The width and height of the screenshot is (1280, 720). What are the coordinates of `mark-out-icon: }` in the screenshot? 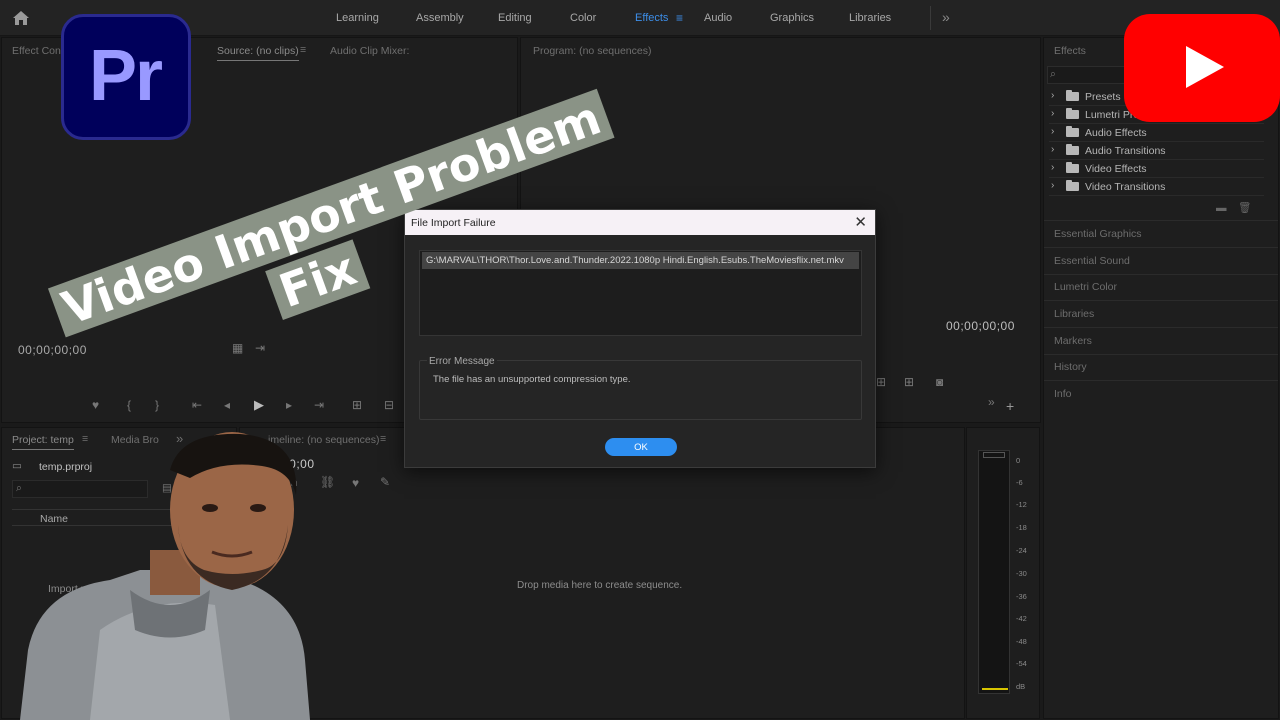 It's located at (157, 405).